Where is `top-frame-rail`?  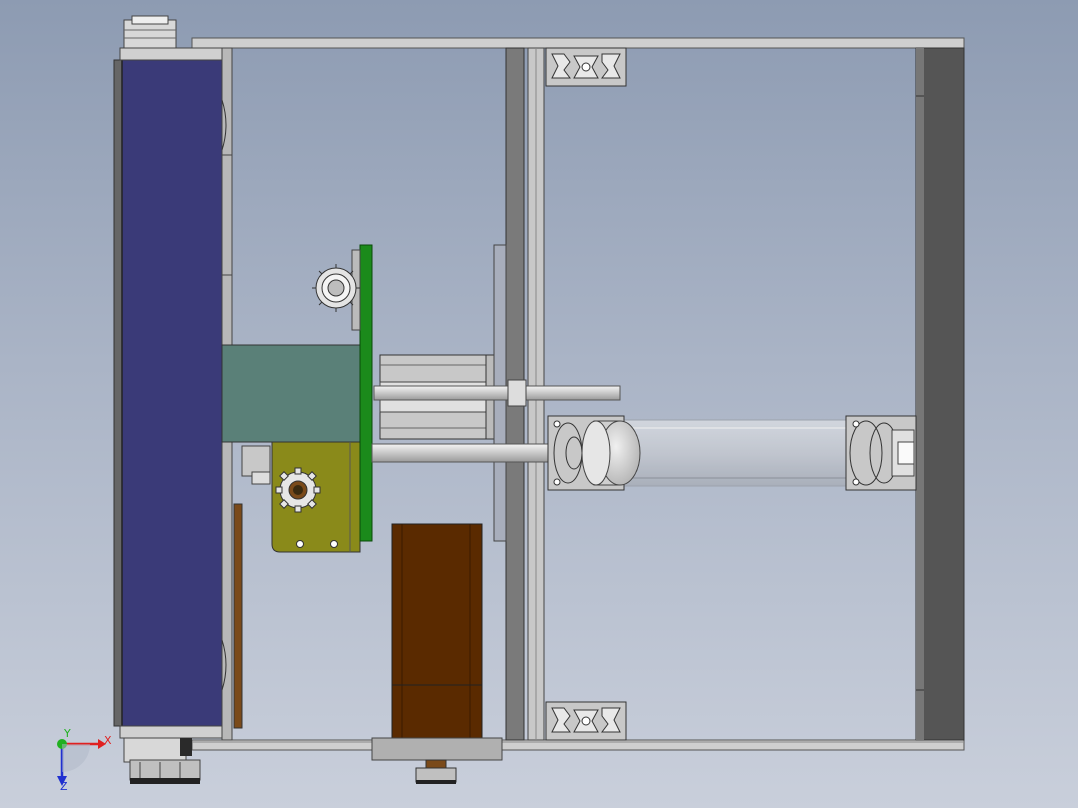
top-frame-rail is located at coordinates (578, 43).